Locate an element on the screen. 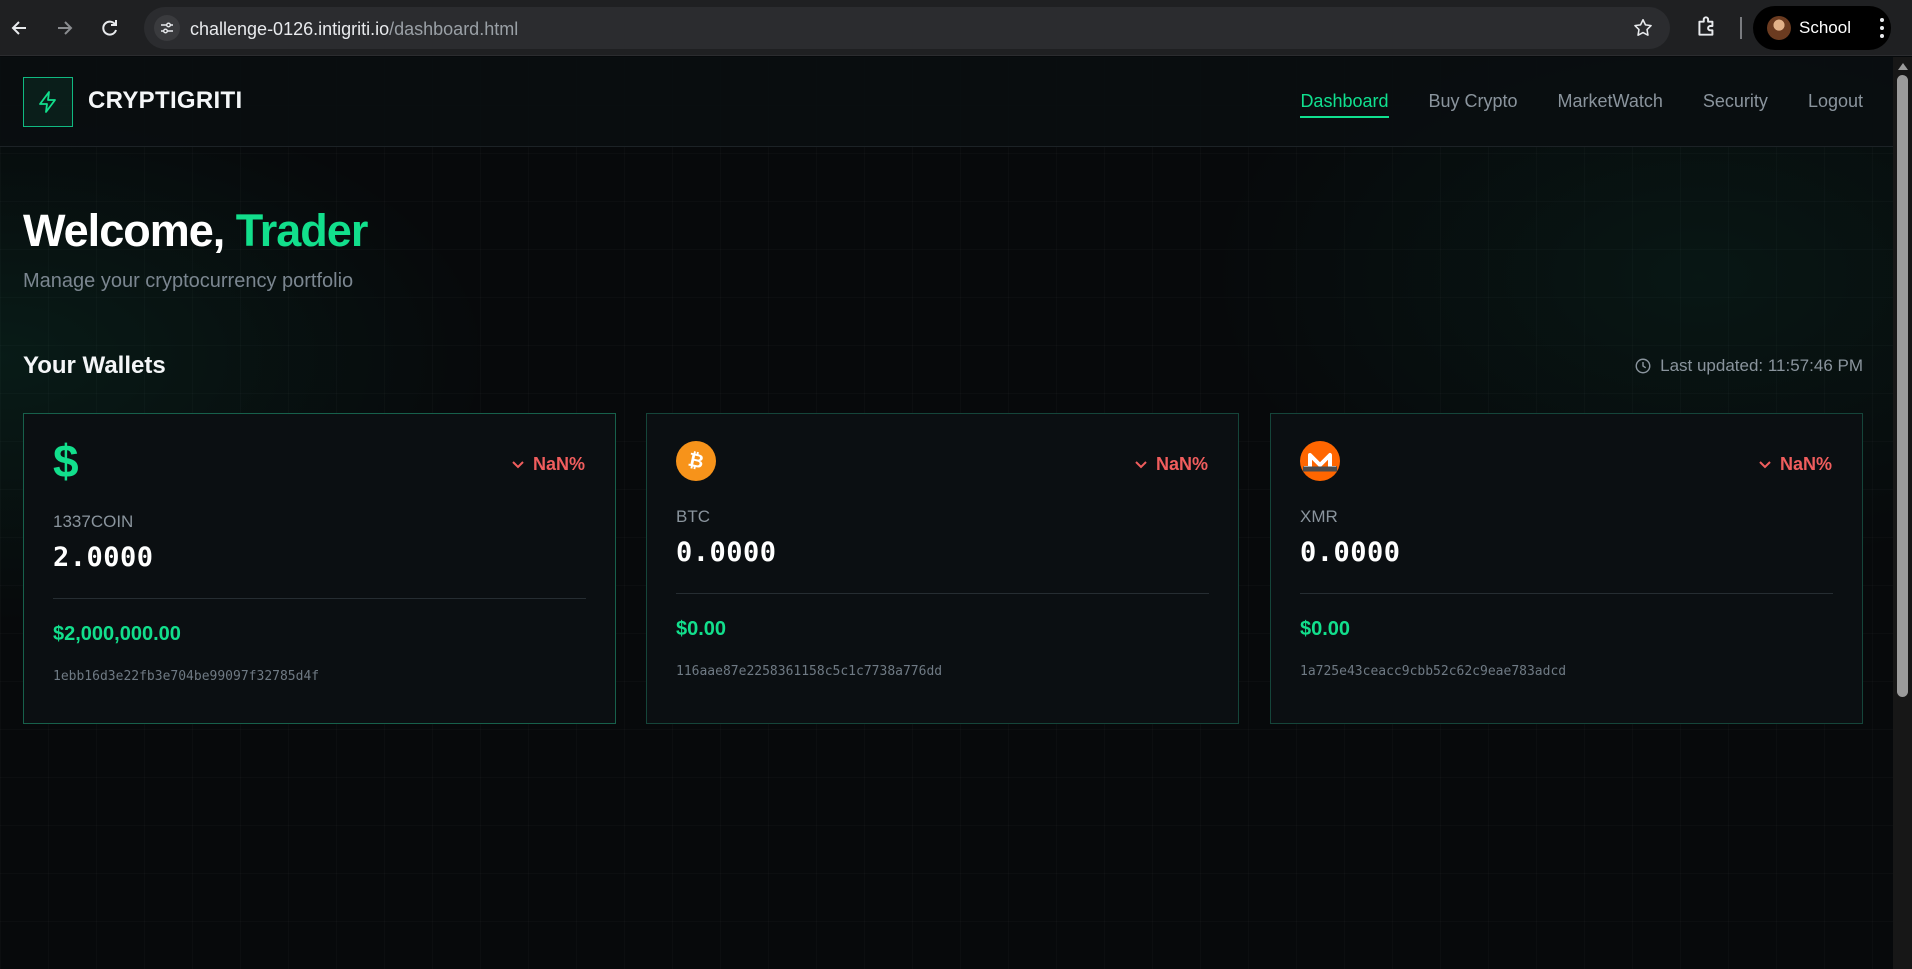 The height and width of the screenshot is (969, 1912). page-title: Welcome, Trader is located at coordinates (196, 231).